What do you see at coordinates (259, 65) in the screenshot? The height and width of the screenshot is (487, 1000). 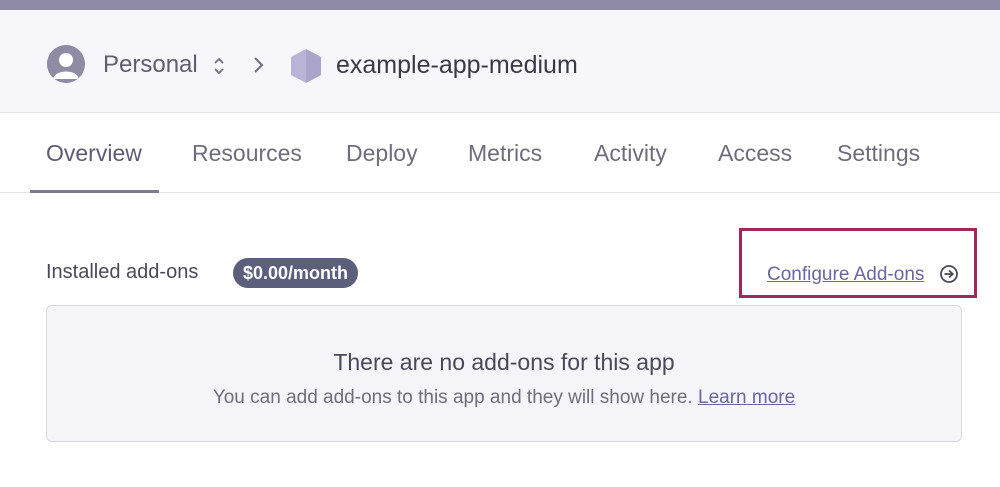 I see `chevron-right-icon` at bounding box center [259, 65].